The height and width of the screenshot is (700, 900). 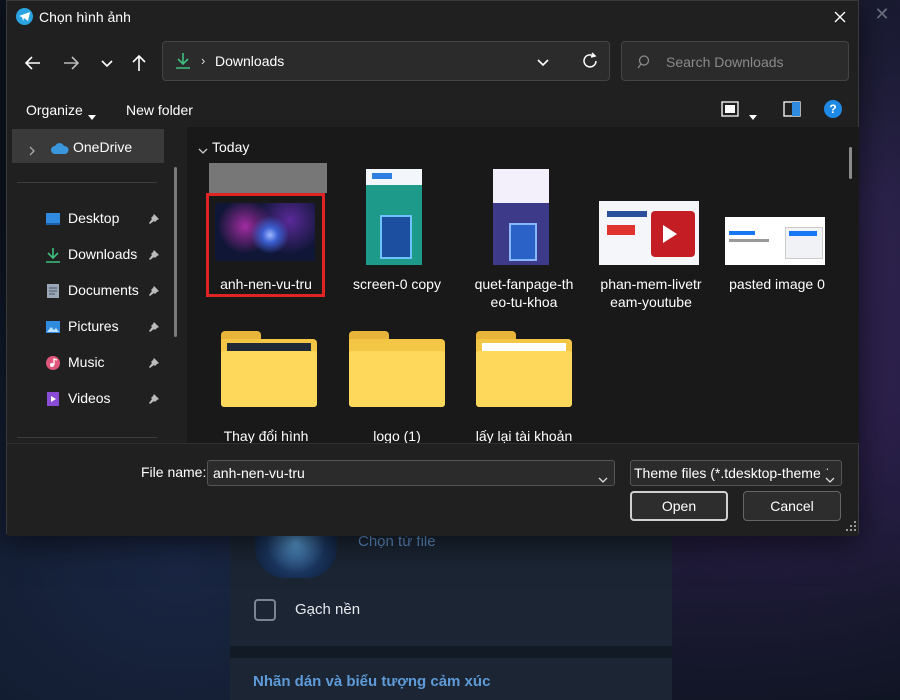 What do you see at coordinates (679, 506) in the screenshot?
I see `open-button: Open` at bounding box center [679, 506].